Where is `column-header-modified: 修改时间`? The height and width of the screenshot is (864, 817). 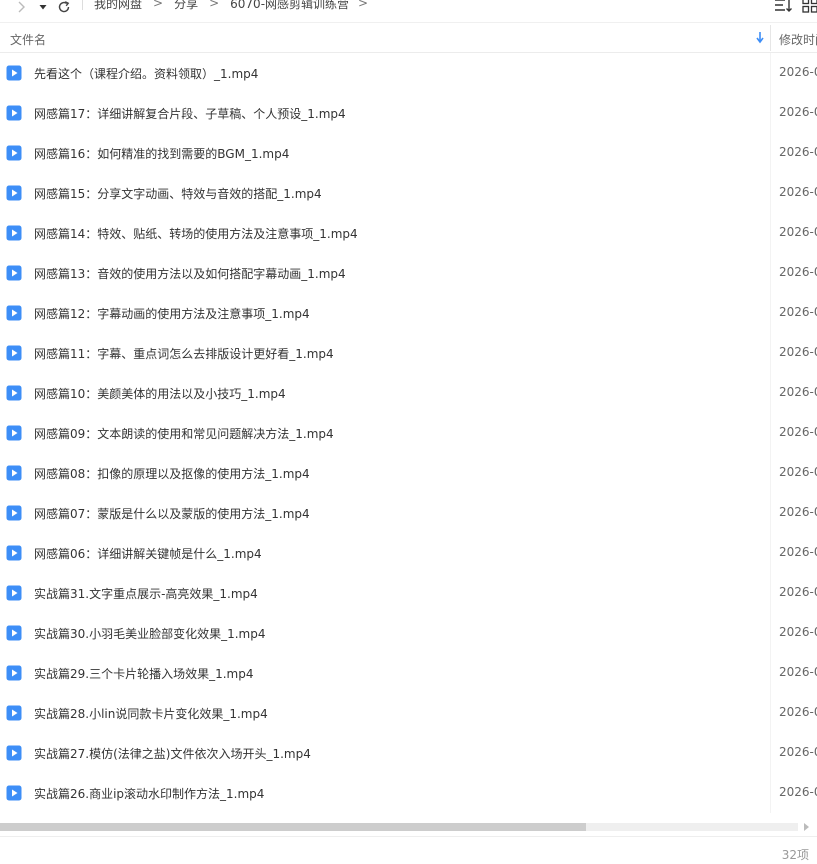 column-header-modified: 修改时间 is located at coordinates (798, 39).